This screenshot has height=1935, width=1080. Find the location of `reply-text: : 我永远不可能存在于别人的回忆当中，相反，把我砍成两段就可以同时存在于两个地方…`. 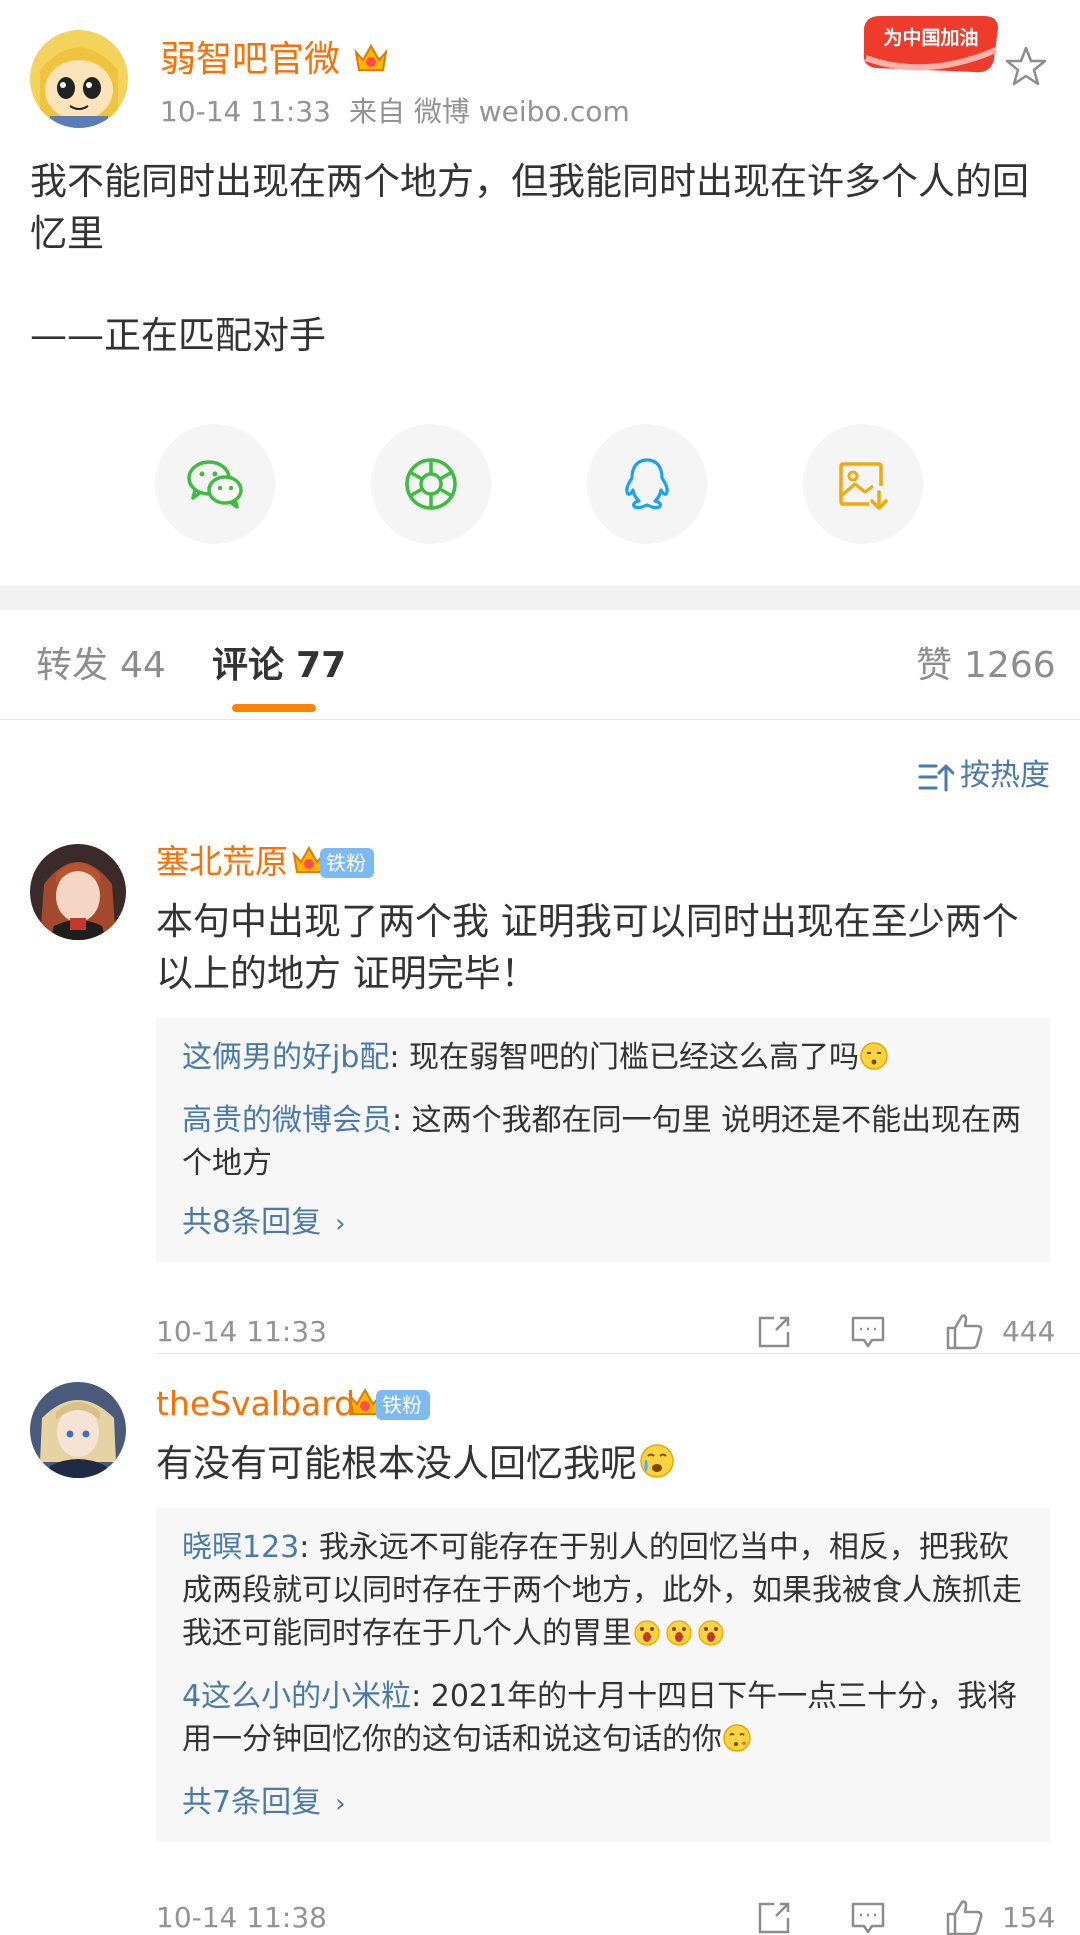

reply-text: : 我永远不可能存在于别人的回忆当中，相反，把我砍成两段就可以同时存在于两个地方… is located at coordinates (602, 1590).